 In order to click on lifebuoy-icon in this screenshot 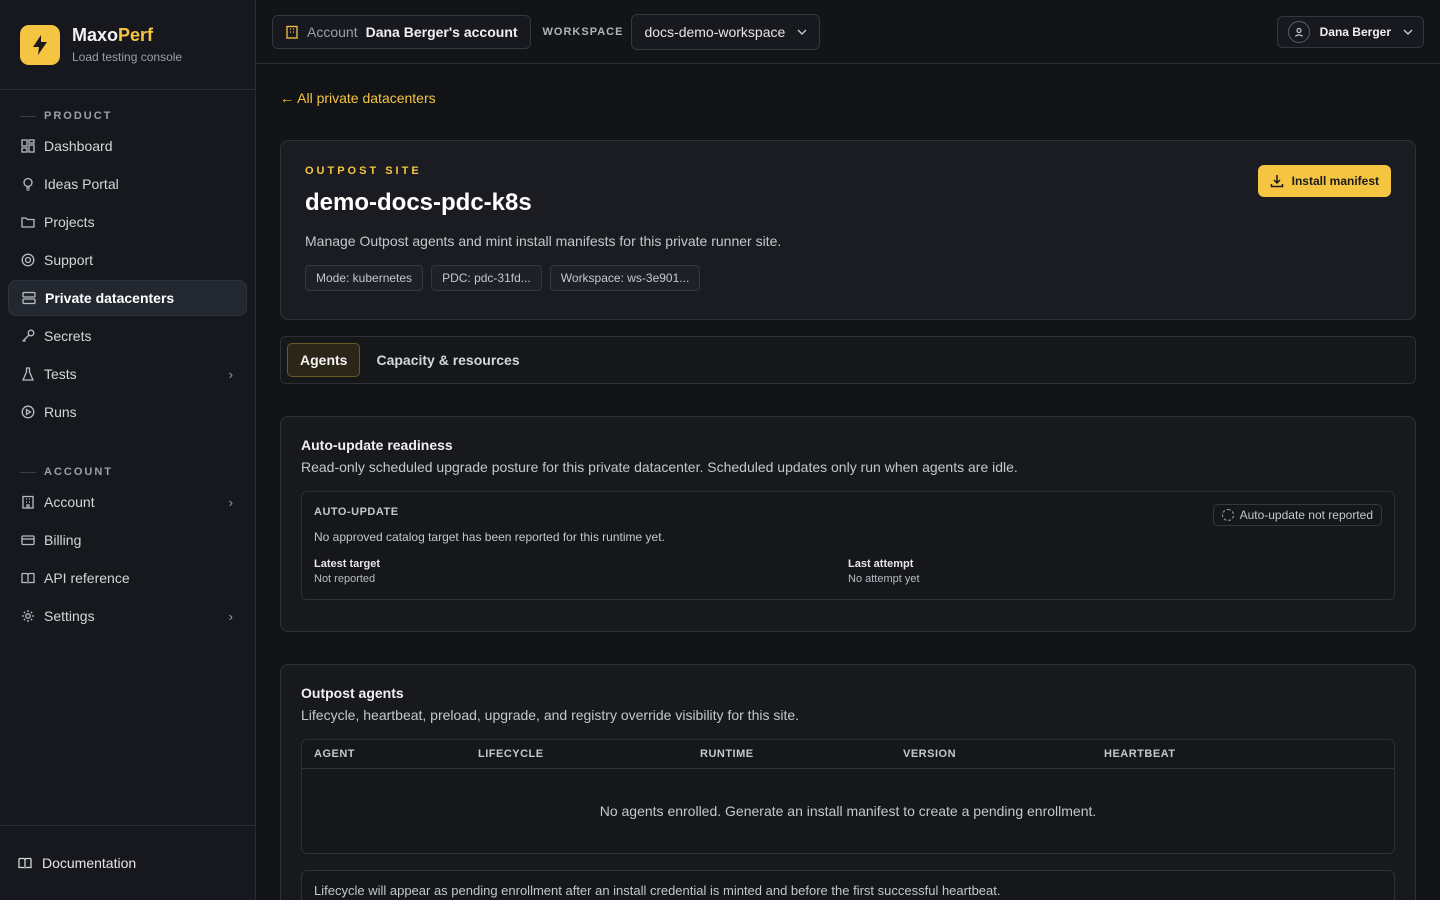, I will do `click(28, 260)`.